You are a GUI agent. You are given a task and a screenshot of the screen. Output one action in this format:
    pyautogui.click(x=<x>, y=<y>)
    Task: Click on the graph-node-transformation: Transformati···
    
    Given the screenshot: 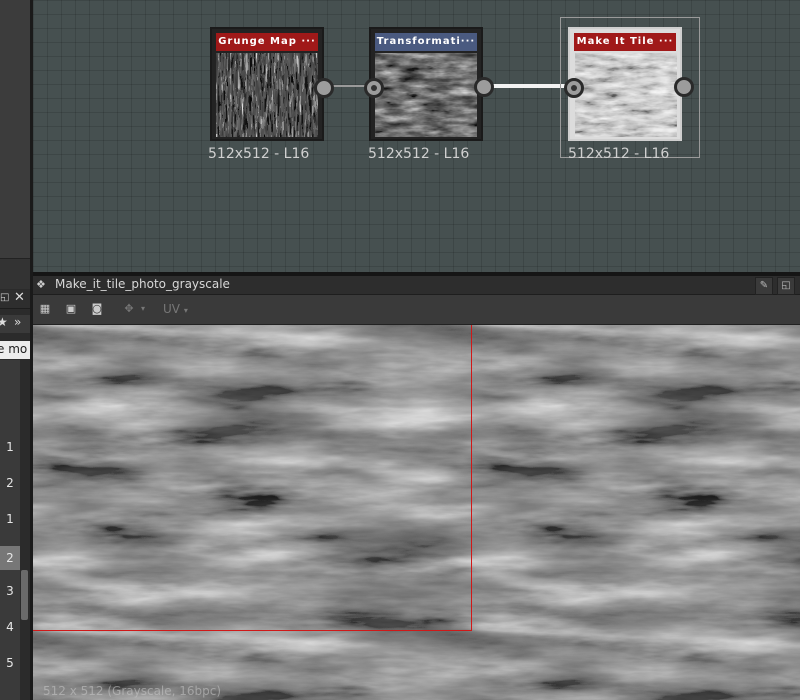 What is the action you would take?
    pyautogui.click(x=426, y=84)
    